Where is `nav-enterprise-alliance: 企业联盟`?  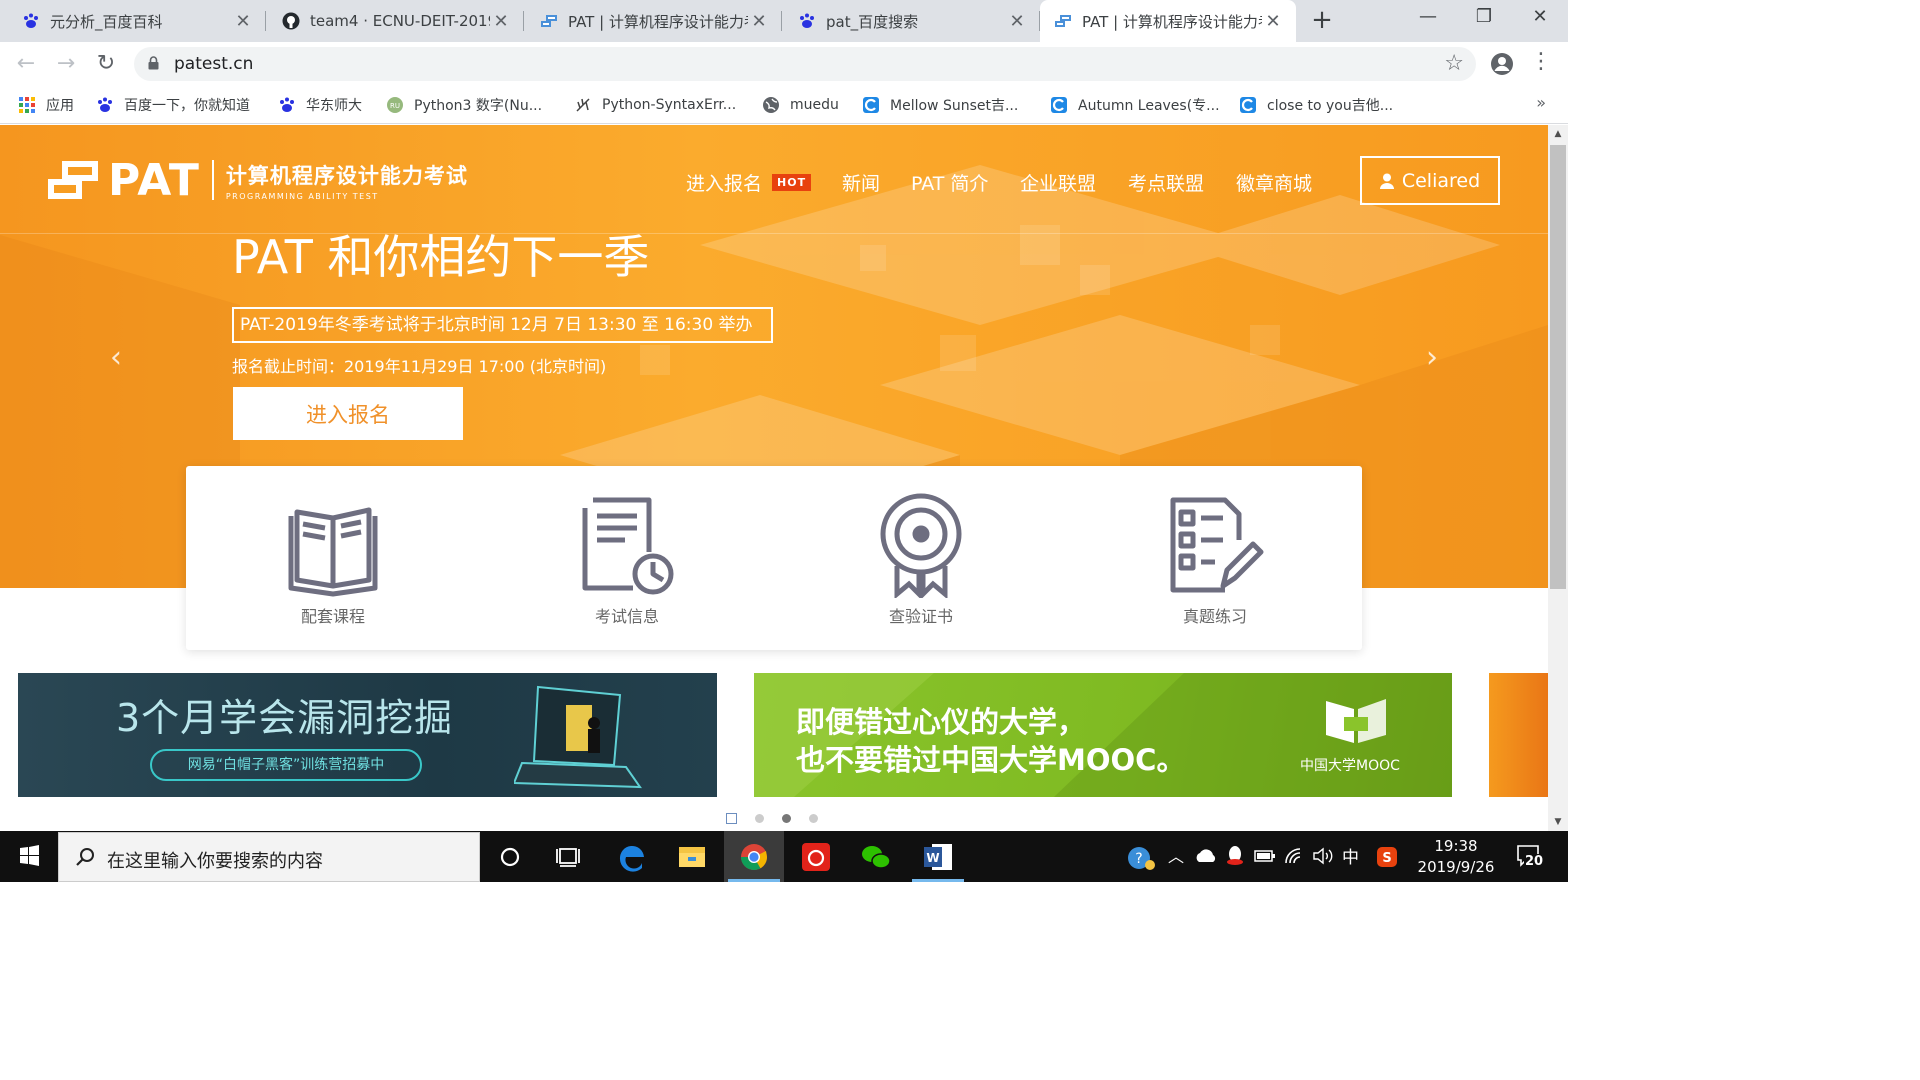 nav-enterprise-alliance: 企业联盟 is located at coordinates (1058, 182).